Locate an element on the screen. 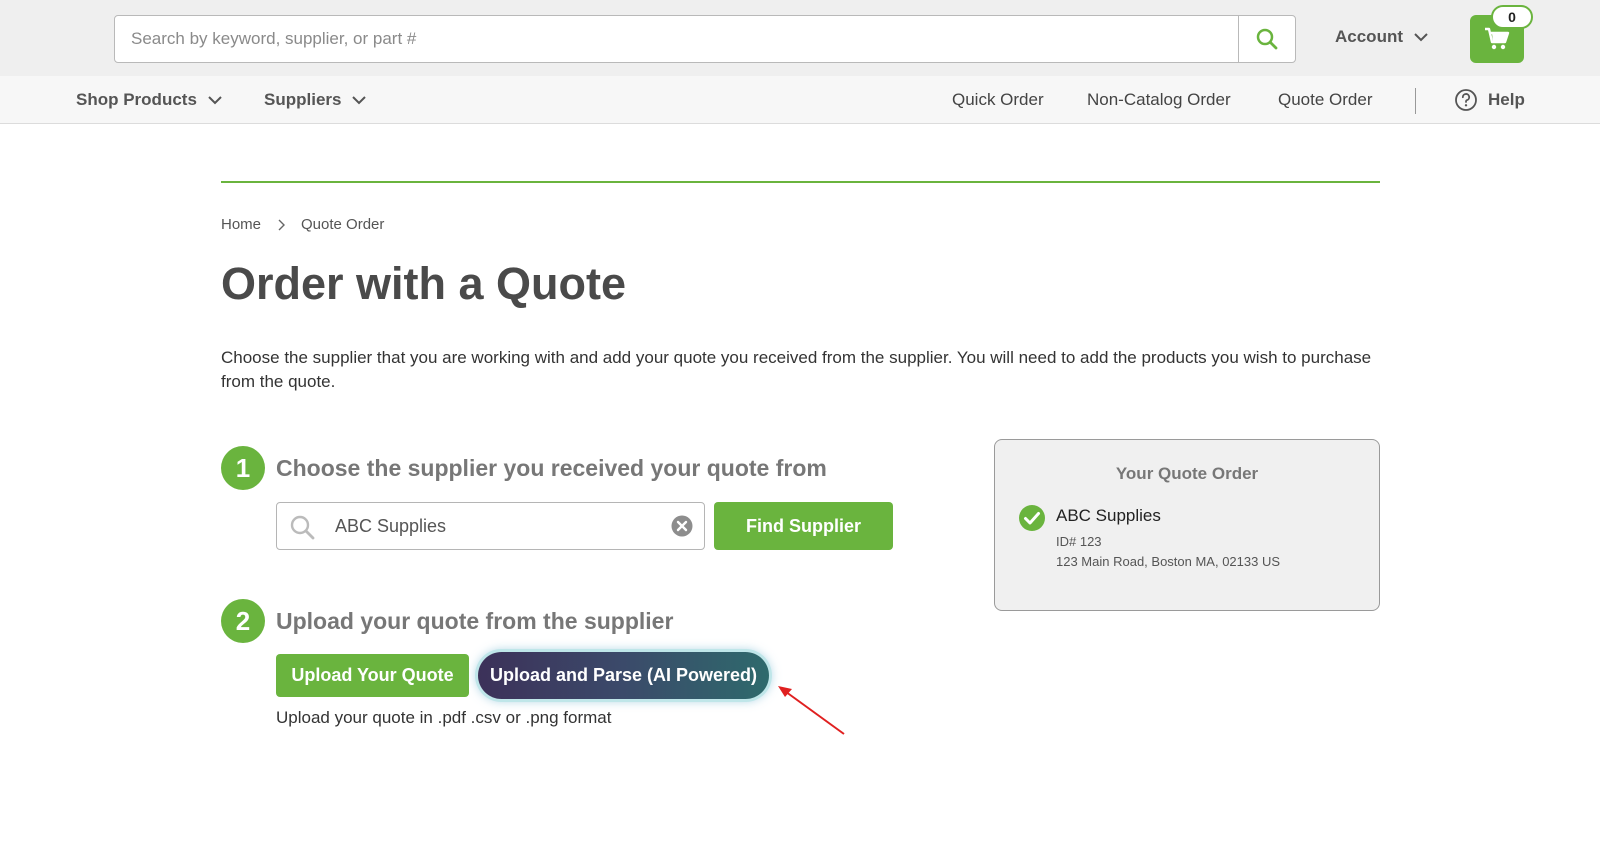  nav-suppliers: Suppliers is located at coordinates (315, 100).